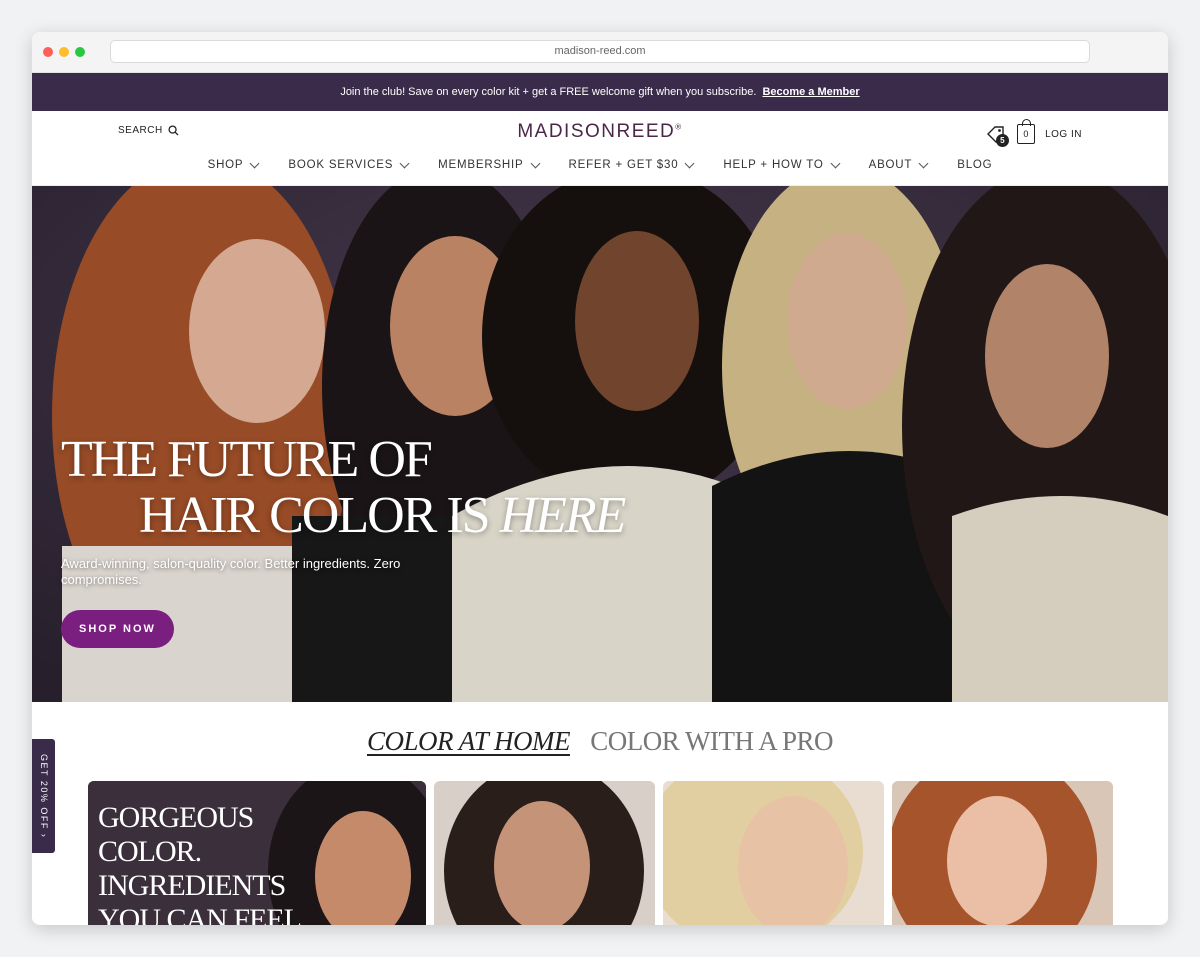 Image resolution: width=1200 pixels, height=957 pixels. What do you see at coordinates (810, 92) in the screenshot?
I see `become-member-link: Become a Member` at bounding box center [810, 92].